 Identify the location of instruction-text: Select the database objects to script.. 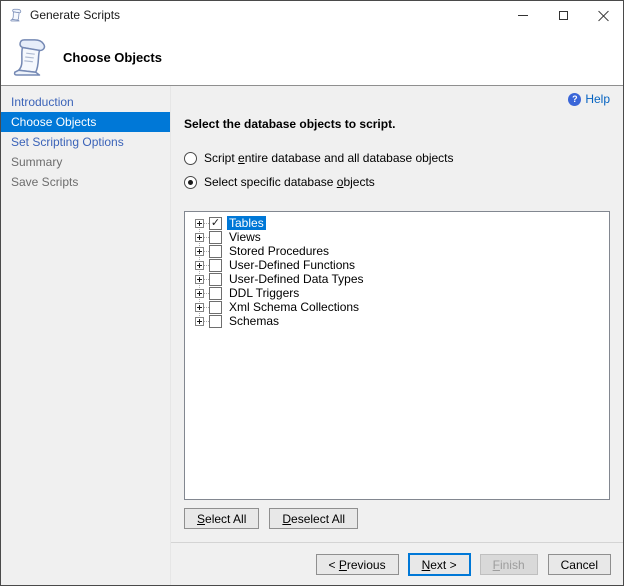
(290, 124).